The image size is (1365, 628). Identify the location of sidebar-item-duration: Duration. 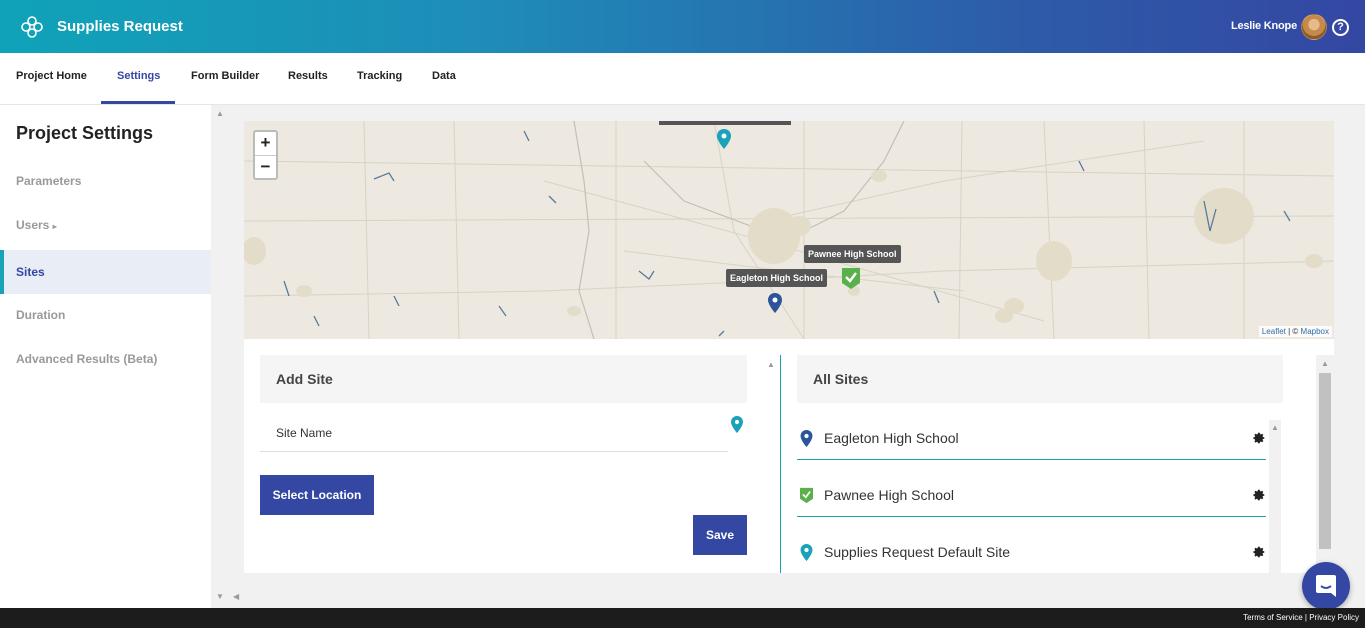
(105, 315).